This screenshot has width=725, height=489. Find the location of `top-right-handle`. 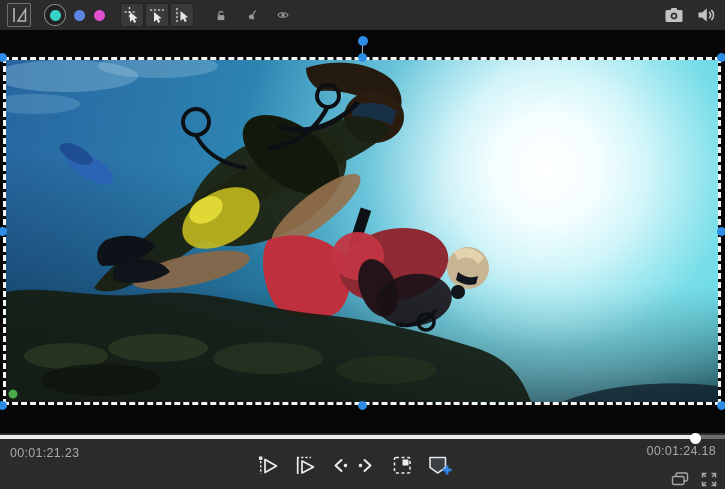

top-right-handle is located at coordinates (721, 57).